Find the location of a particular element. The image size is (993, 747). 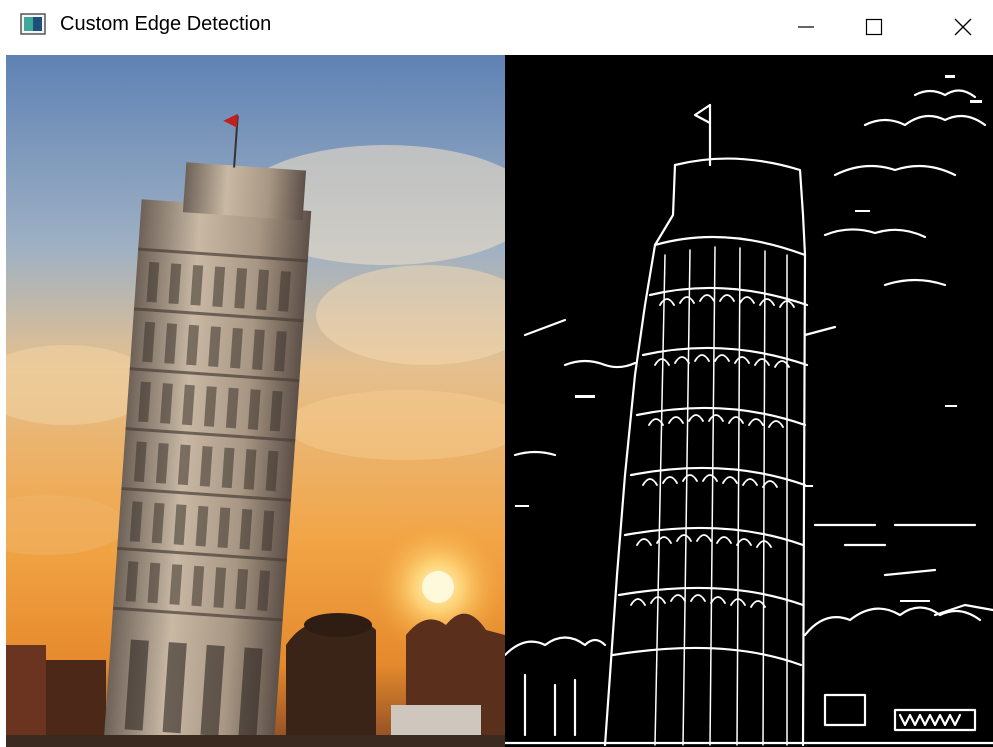

window-title: Custom Edge Detection is located at coordinates (166, 24).